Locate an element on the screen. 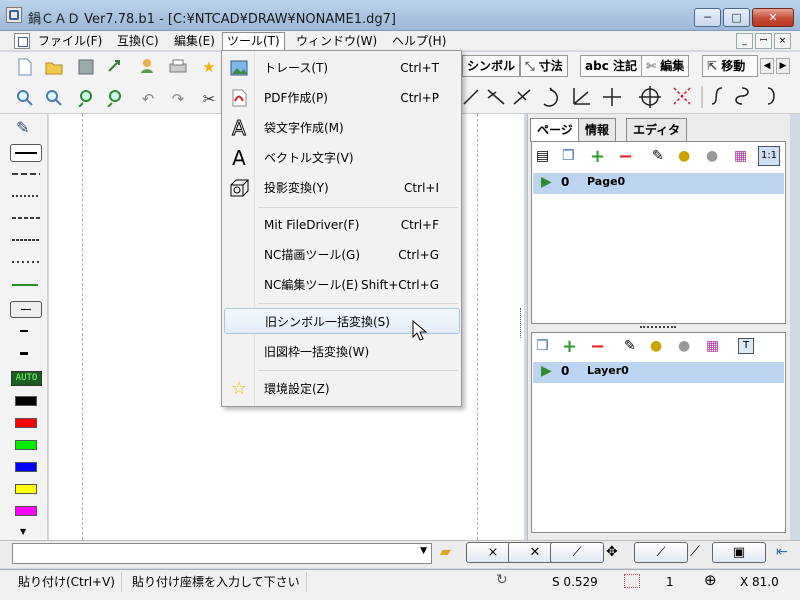 The width and height of the screenshot is (800, 600). zoom-in-icon is located at coordinates (86, 99).